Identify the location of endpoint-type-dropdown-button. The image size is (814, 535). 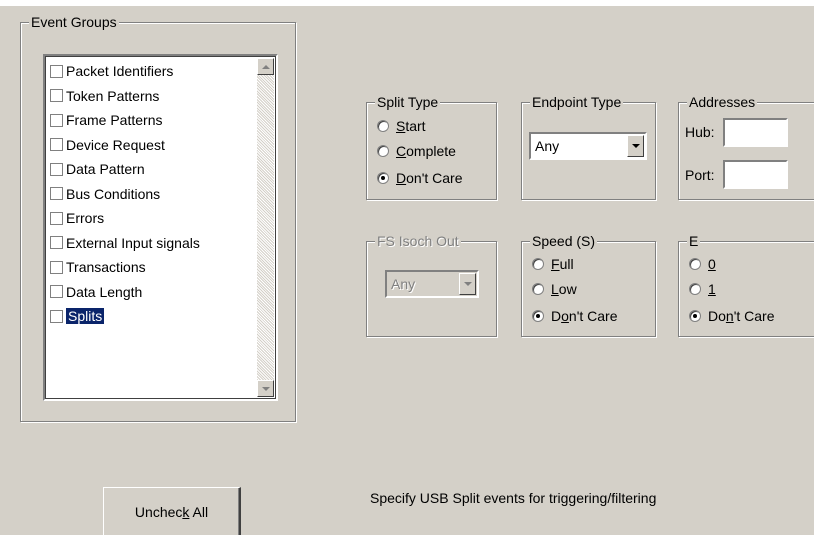
(635, 146).